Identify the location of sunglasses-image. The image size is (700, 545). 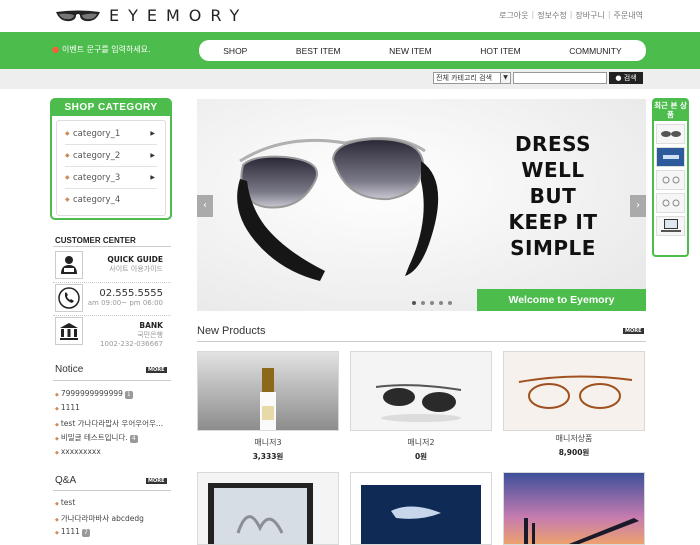
(338, 209).